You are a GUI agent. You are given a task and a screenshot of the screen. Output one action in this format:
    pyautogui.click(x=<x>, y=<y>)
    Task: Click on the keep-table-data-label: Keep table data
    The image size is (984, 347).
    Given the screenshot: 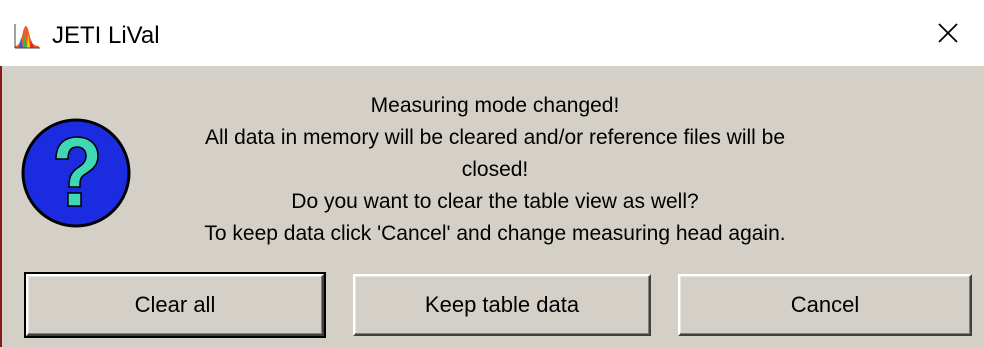 What is the action you would take?
    pyautogui.click(x=502, y=304)
    